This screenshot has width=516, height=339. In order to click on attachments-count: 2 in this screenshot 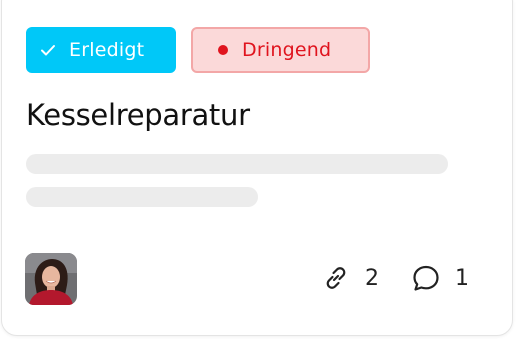, I will do `click(349, 278)`.